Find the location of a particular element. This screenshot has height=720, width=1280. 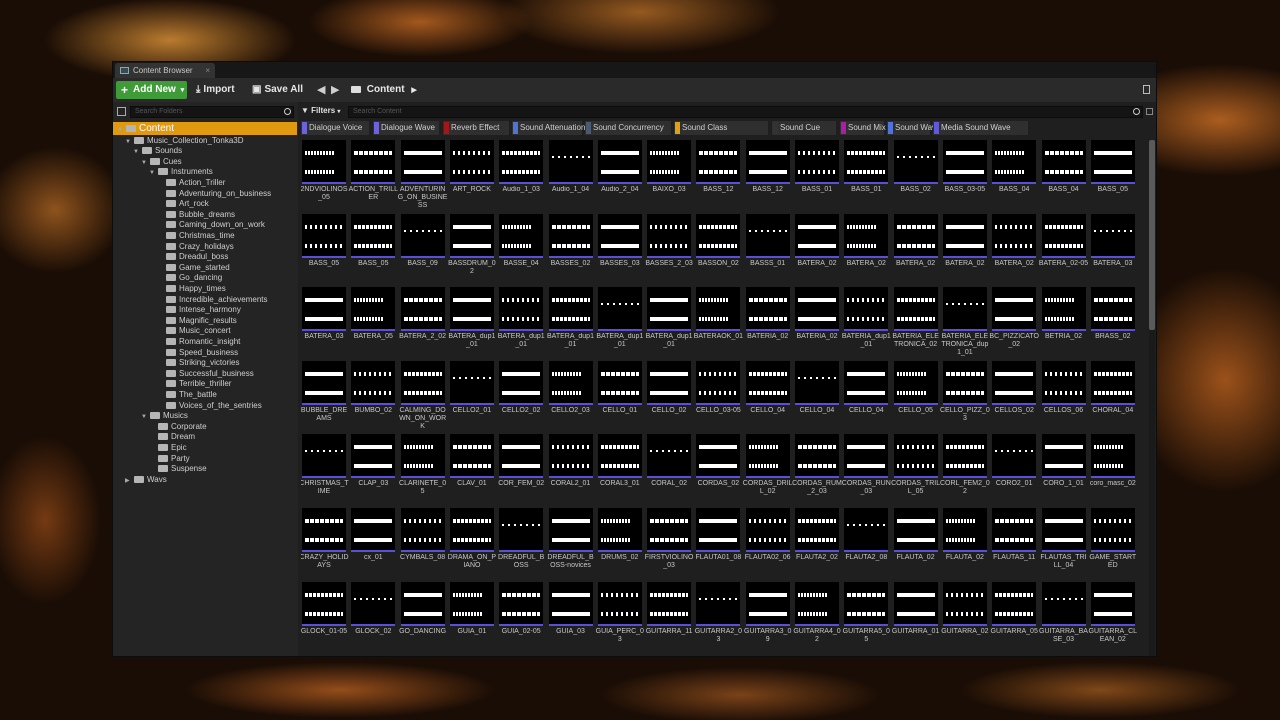

sound-wave-asset: BASSES_02 is located at coordinates (571, 247).